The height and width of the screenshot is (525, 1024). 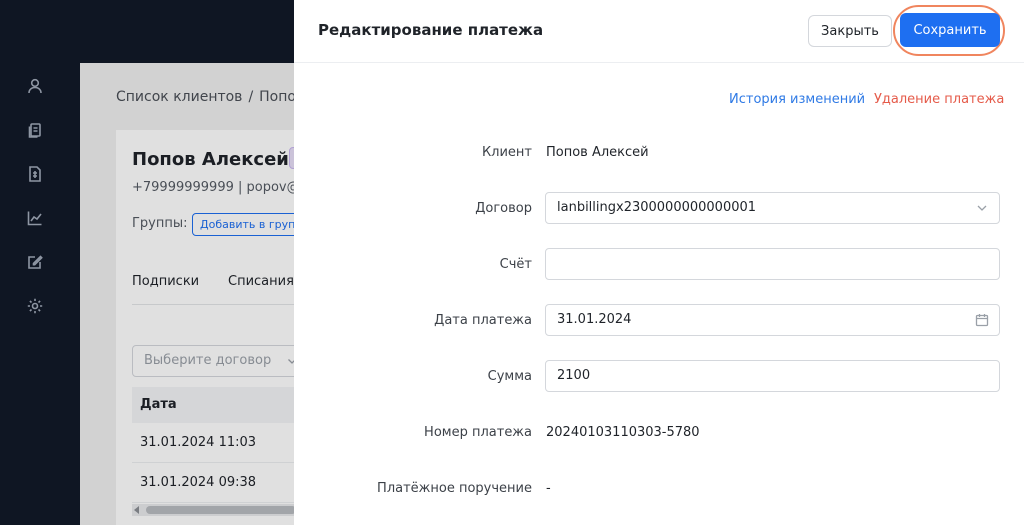 What do you see at coordinates (982, 208) in the screenshot?
I see `chevron-down-icon` at bounding box center [982, 208].